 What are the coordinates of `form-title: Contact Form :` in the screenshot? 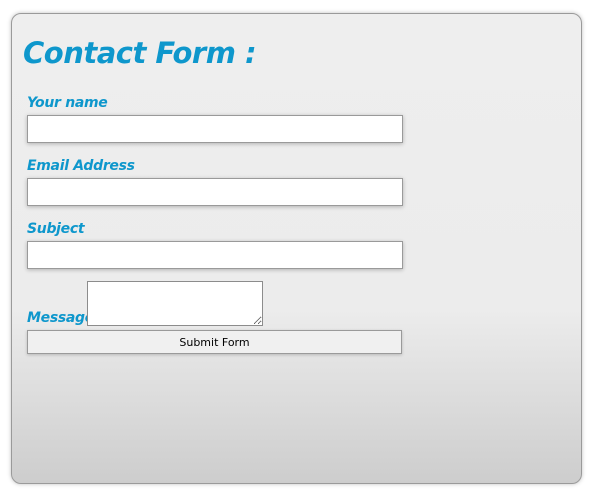 It's located at (140, 53).